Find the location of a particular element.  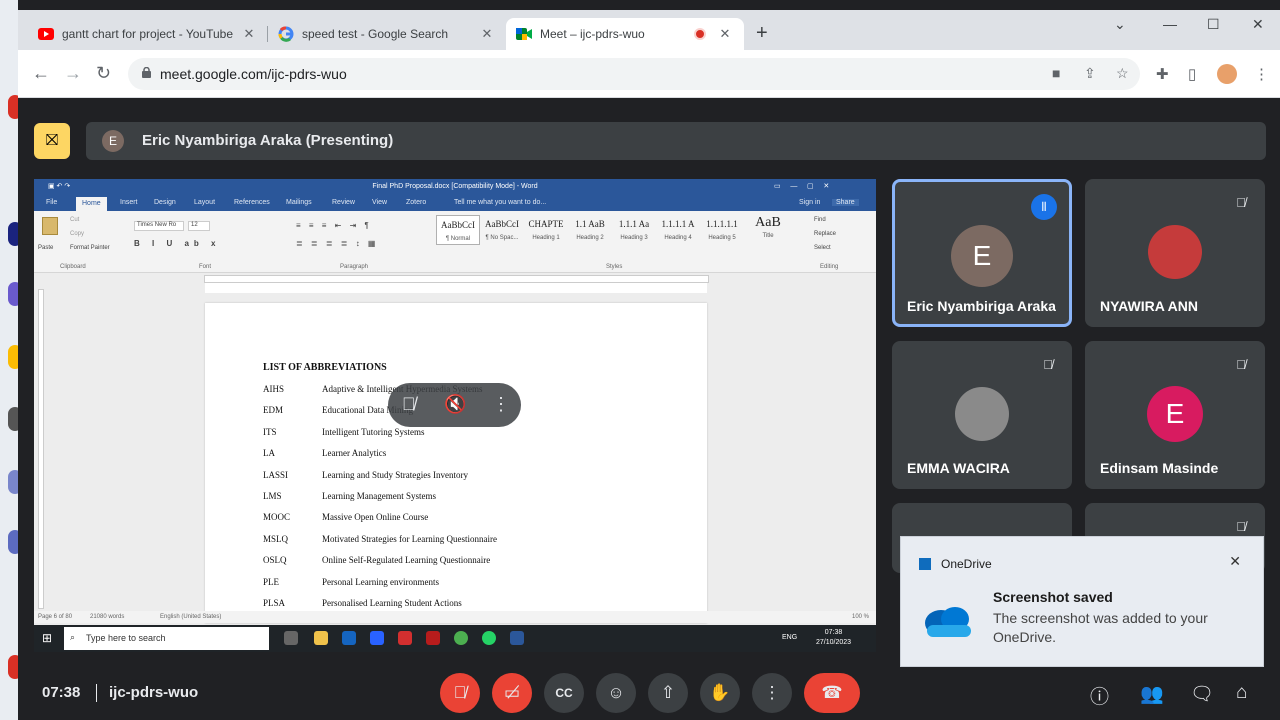

mic-toggle-button: 🎙̸ is located at coordinates (460, 693).